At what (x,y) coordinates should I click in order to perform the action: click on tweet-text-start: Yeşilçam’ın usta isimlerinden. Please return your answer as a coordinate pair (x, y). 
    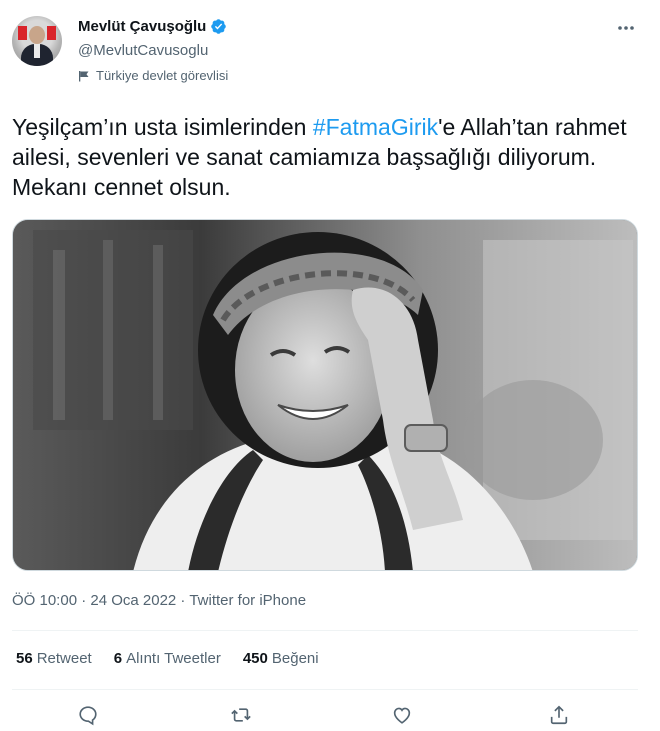
    Looking at the image, I should click on (162, 127).